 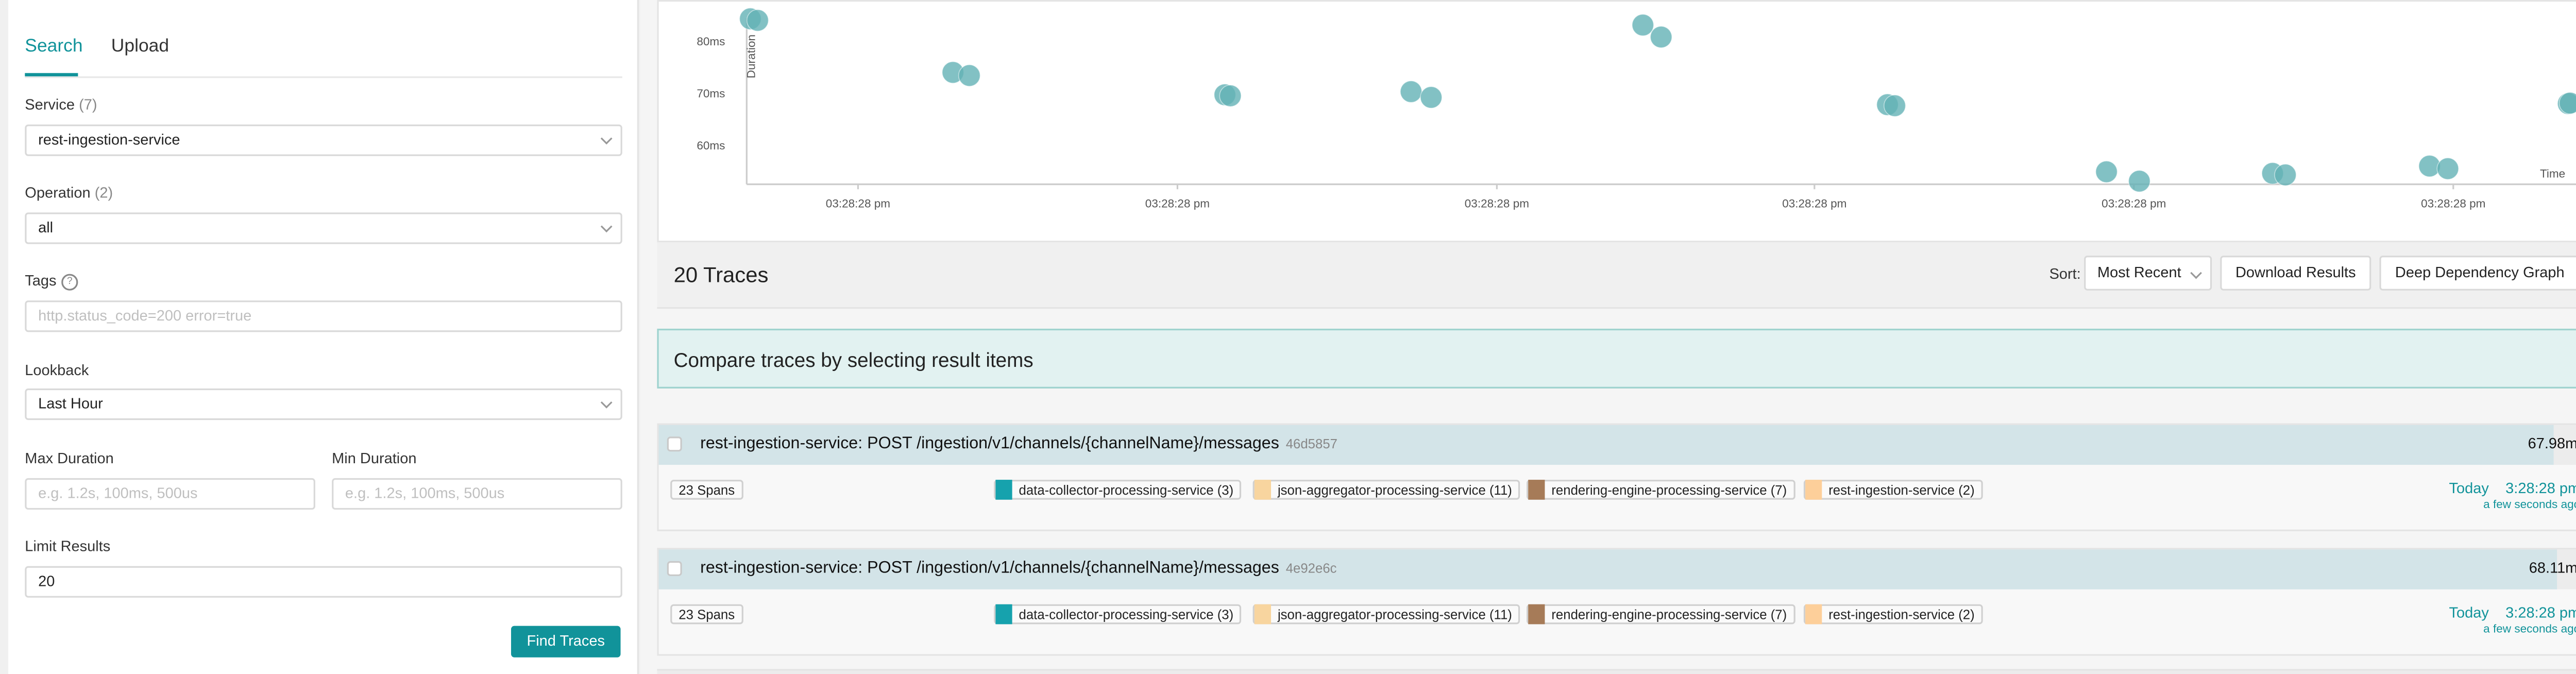 What do you see at coordinates (2295, 273) in the screenshot?
I see `download-results-button: Download Results` at bounding box center [2295, 273].